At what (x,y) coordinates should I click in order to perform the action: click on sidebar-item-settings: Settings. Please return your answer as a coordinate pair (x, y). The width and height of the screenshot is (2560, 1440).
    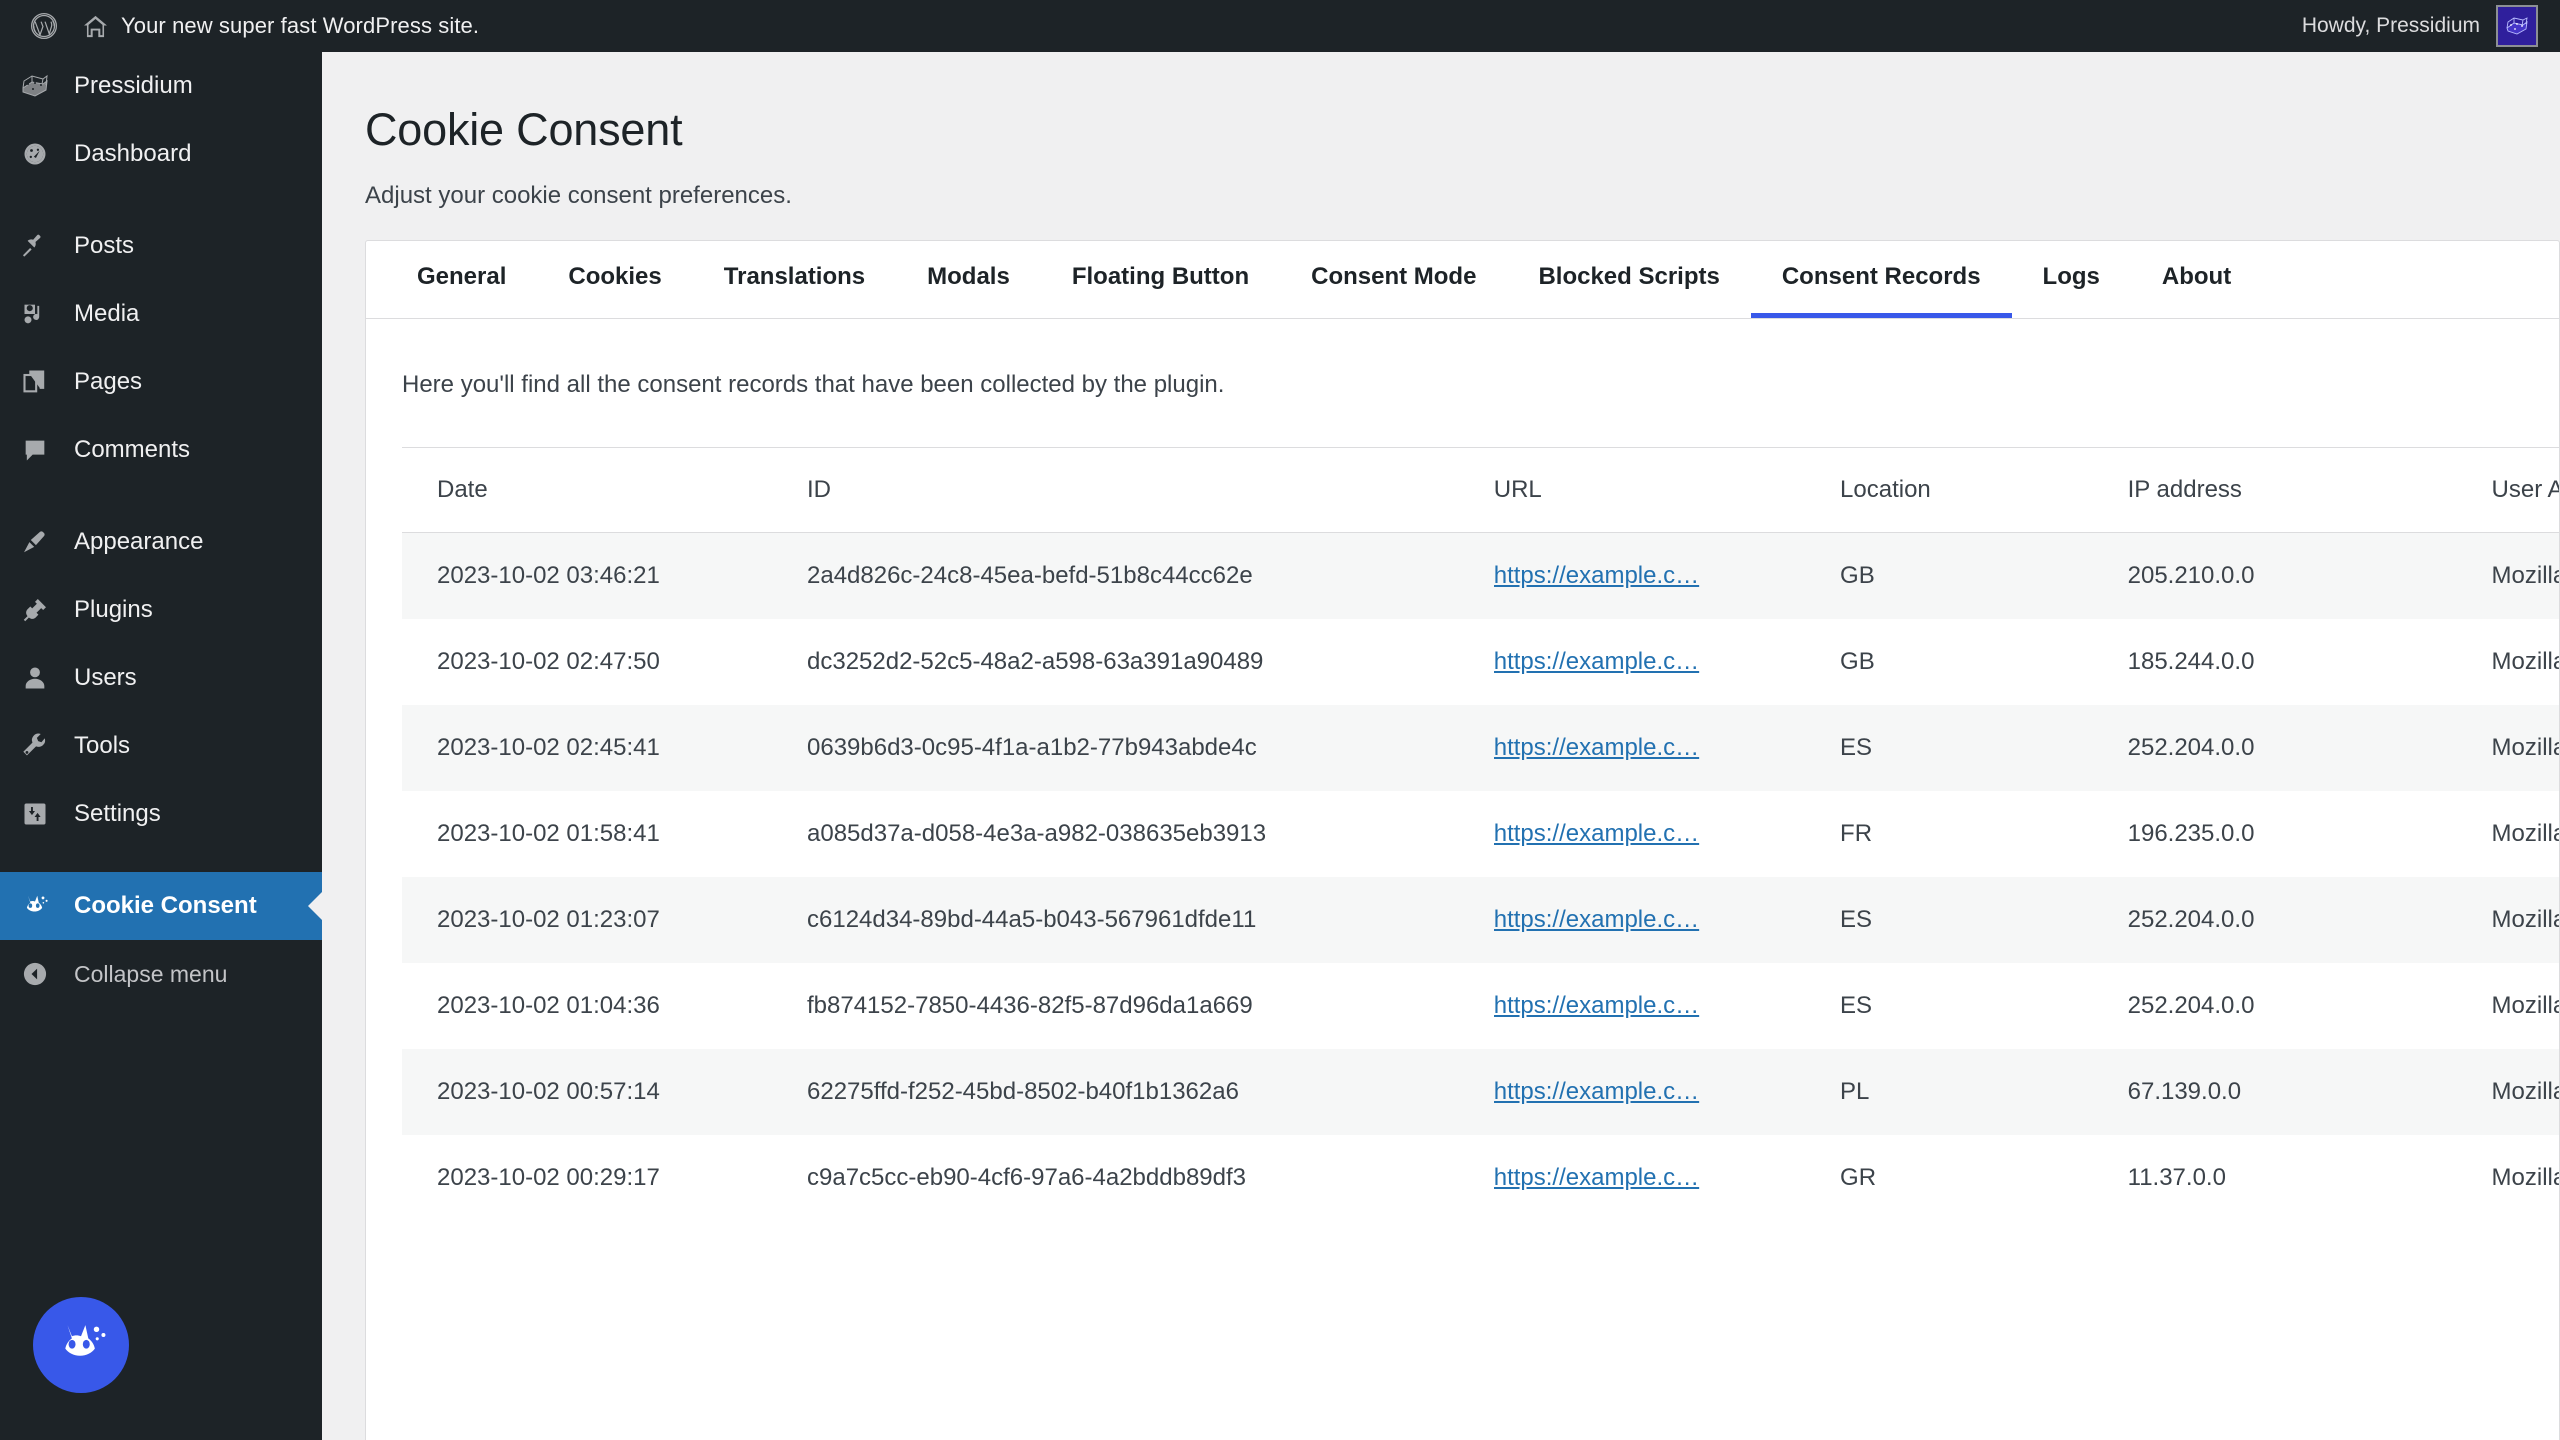
    Looking at the image, I should click on (161, 814).